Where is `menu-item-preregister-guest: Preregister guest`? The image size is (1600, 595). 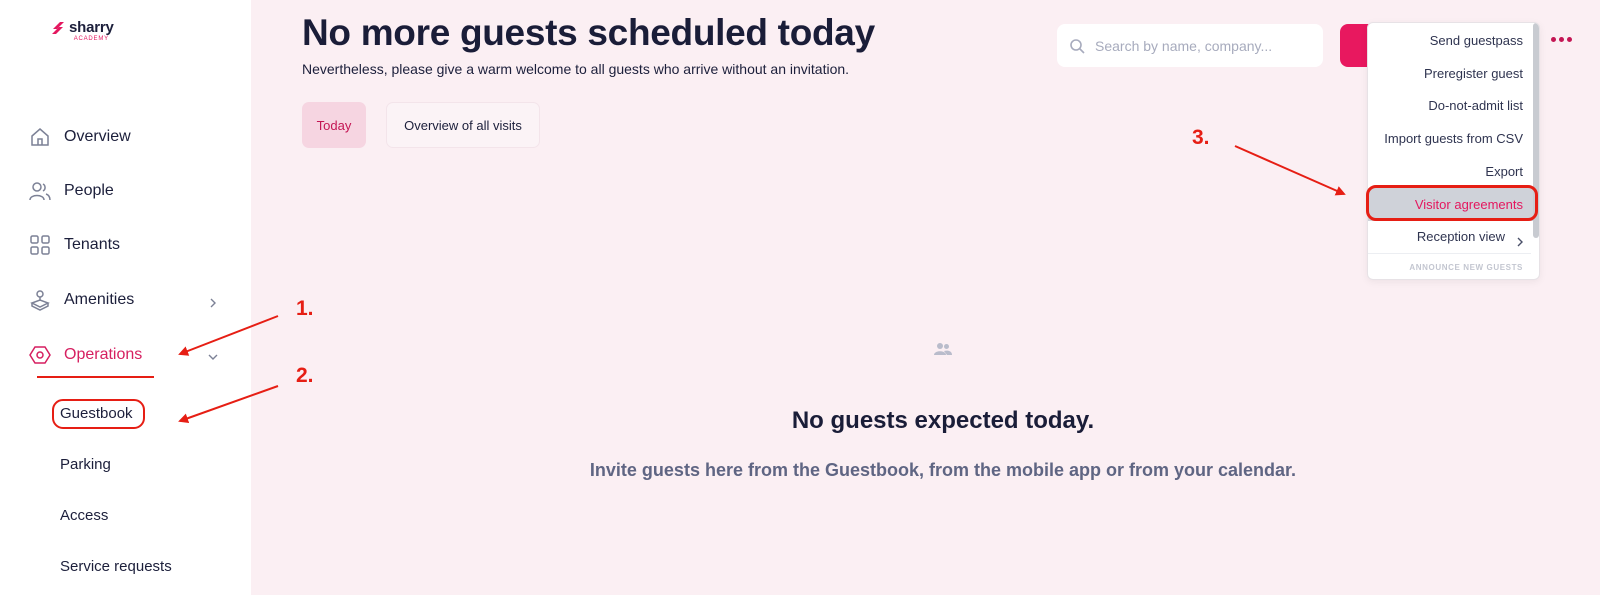
menu-item-preregister-guest: Preregister guest is located at coordinates (1473, 73).